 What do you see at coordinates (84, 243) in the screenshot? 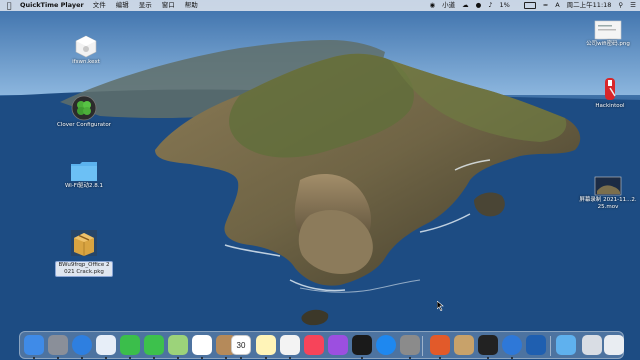
I see `package-icon` at bounding box center [84, 243].